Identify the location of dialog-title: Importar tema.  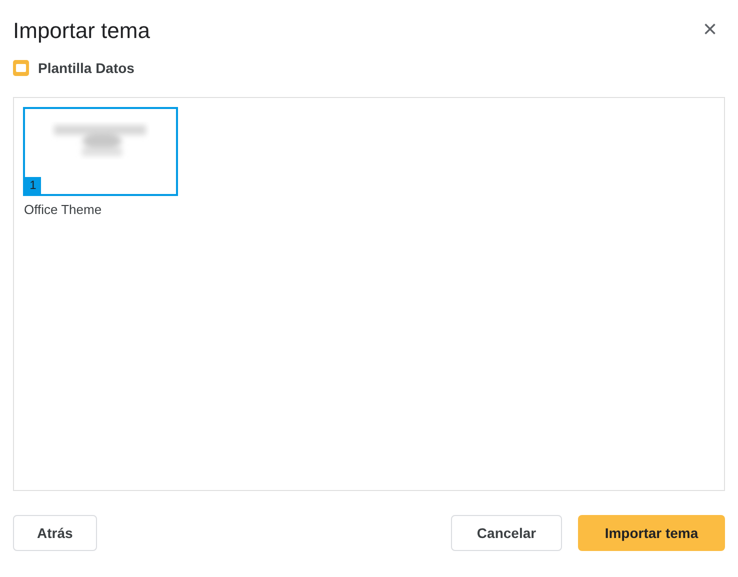
(81, 30).